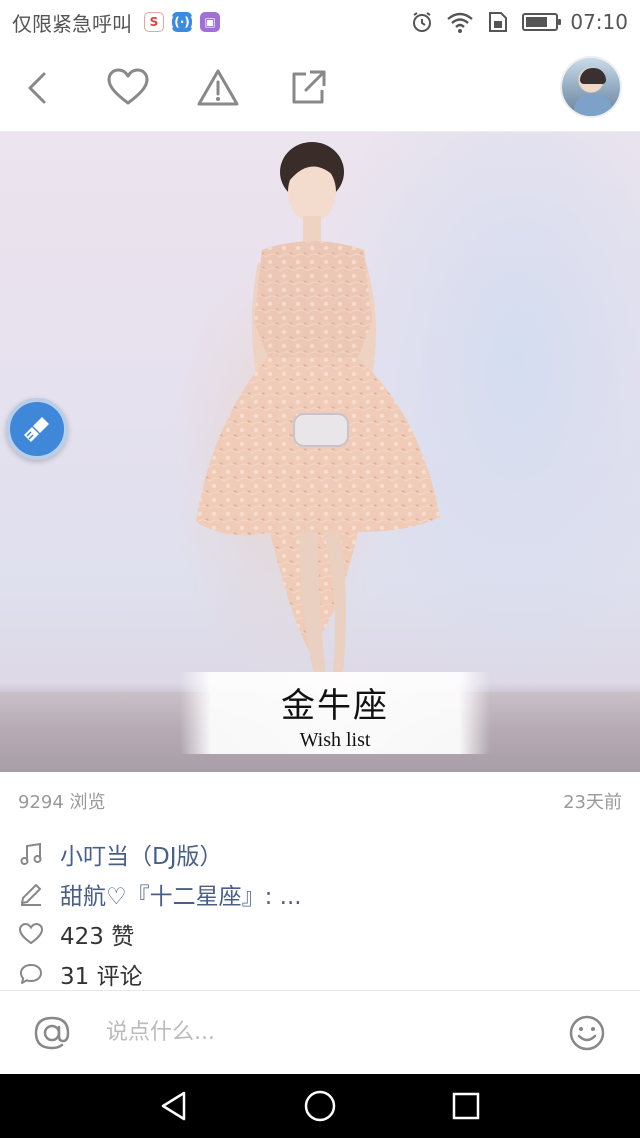 The width and height of the screenshot is (640, 1138). Describe the element at coordinates (498, 22) in the screenshot. I see `sim-icon` at that location.